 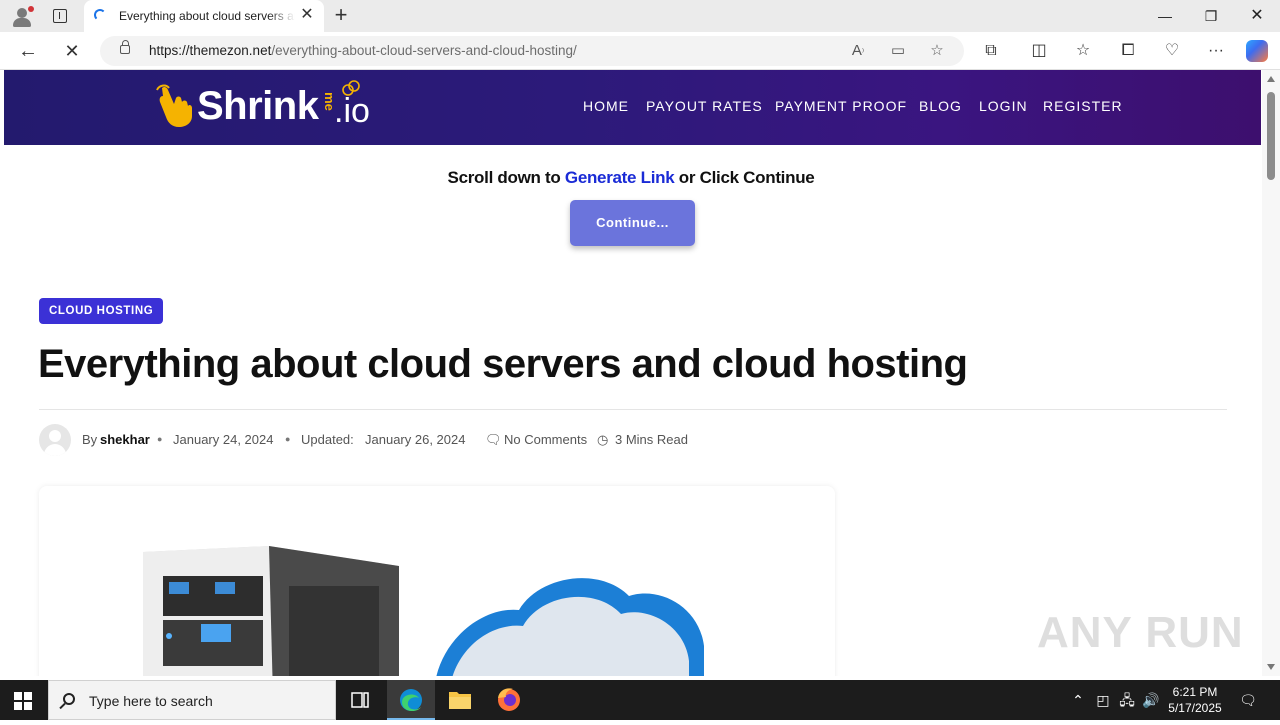 What do you see at coordinates (151, 701) in the screenshot?
I see `search-placeholder: Type here to search` at bounding box center [151, 701].